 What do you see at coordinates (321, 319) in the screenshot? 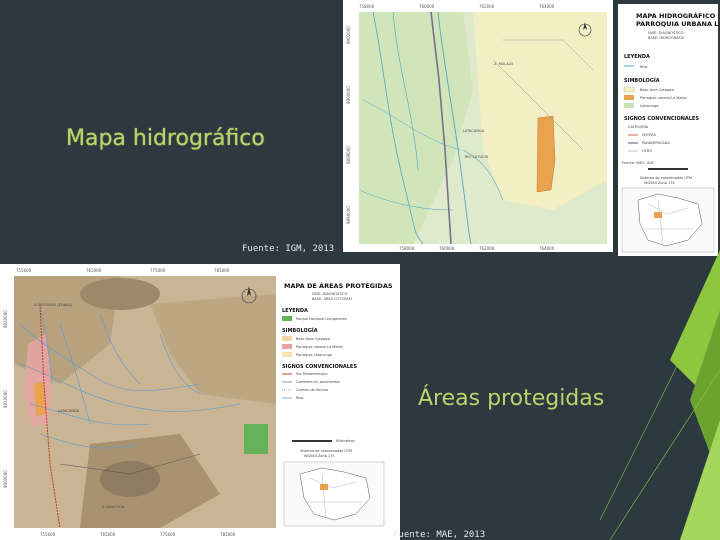
I see `areas-legend-parque: Parque Nacional Llanganates` at bounding box center [321, 319].